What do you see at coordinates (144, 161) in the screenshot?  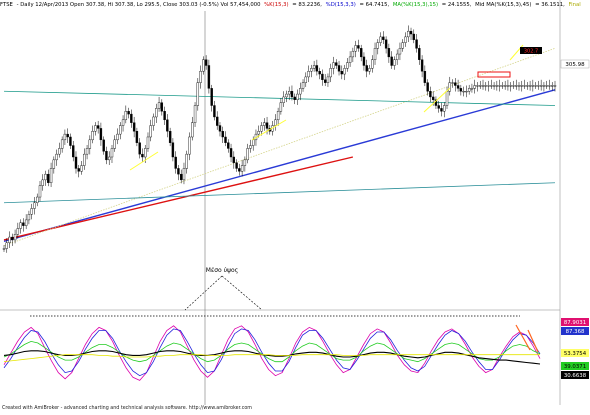 I see `yellow-arrow` at bounding box center [144, 161].